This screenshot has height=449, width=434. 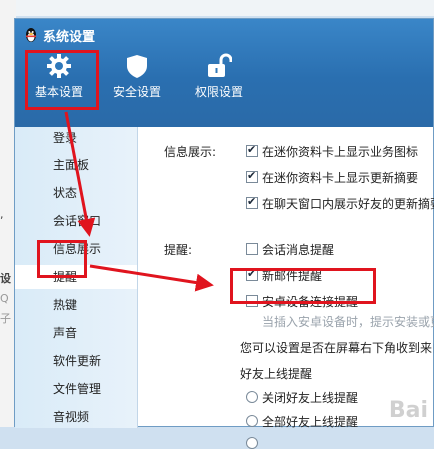 What do you see at coordinates (139, 201) in the screenshot?
I see `annotation-arrows` at bounding box center [139, 201].